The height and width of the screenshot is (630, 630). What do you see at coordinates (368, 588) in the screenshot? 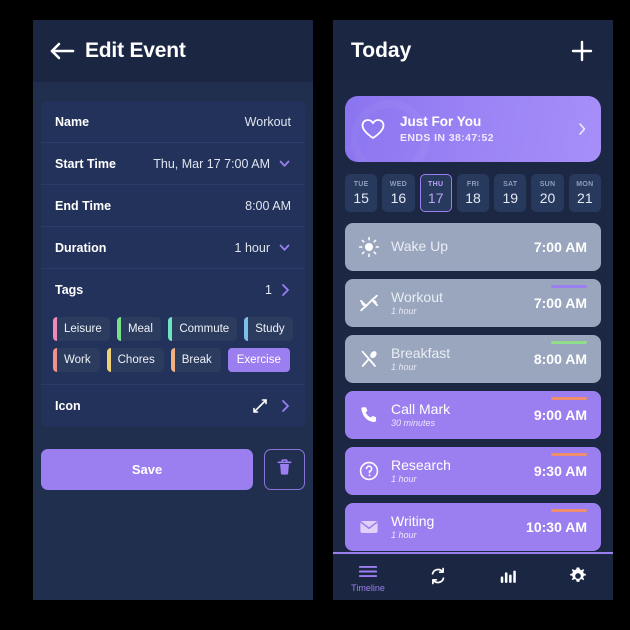
I see `nav-item-label: Timeline` at bounding box center [368, 588].